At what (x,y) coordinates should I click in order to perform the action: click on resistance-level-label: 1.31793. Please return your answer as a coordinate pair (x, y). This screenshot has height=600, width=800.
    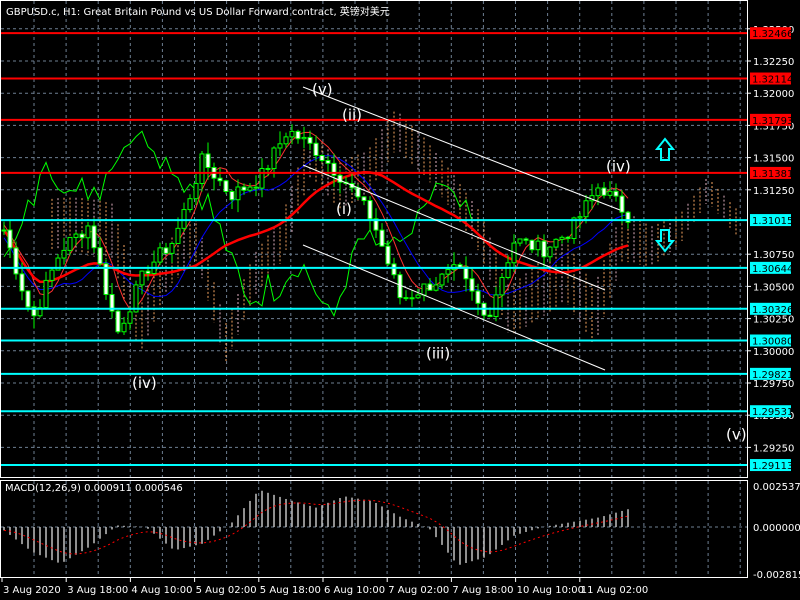
    Looking at the image, I should click on (772, 121).